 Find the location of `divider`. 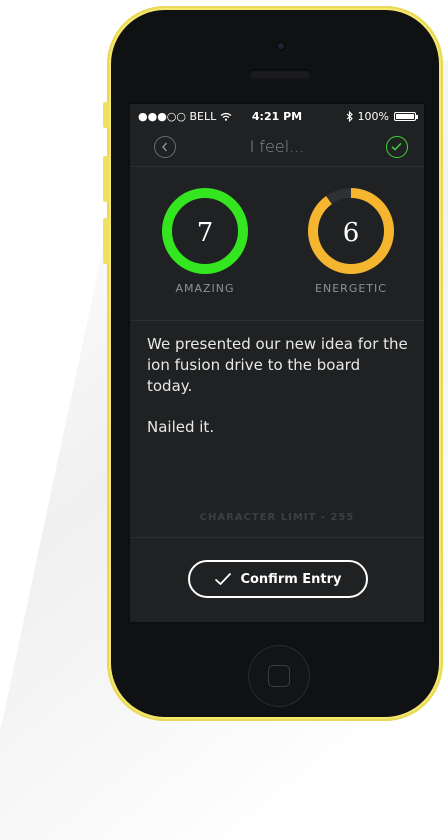

divider is located at coordinates (277, 537).